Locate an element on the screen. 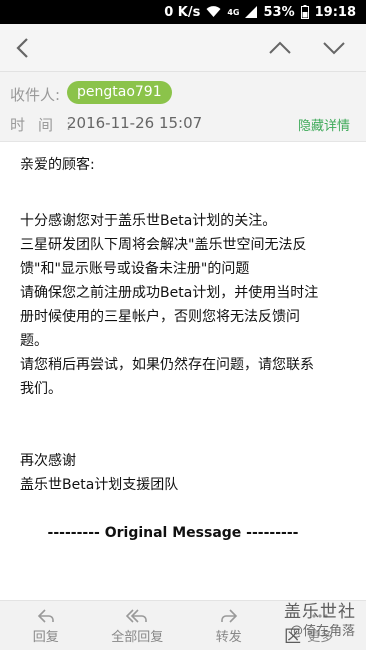  reply-all-icon is located at coordinates (137, 615).